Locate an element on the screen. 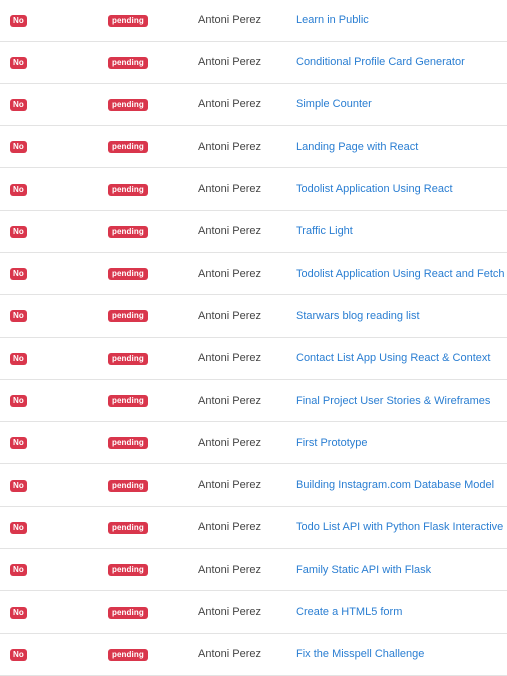  project-link: Create a HTML5 form is located at coordinates (349, 612).